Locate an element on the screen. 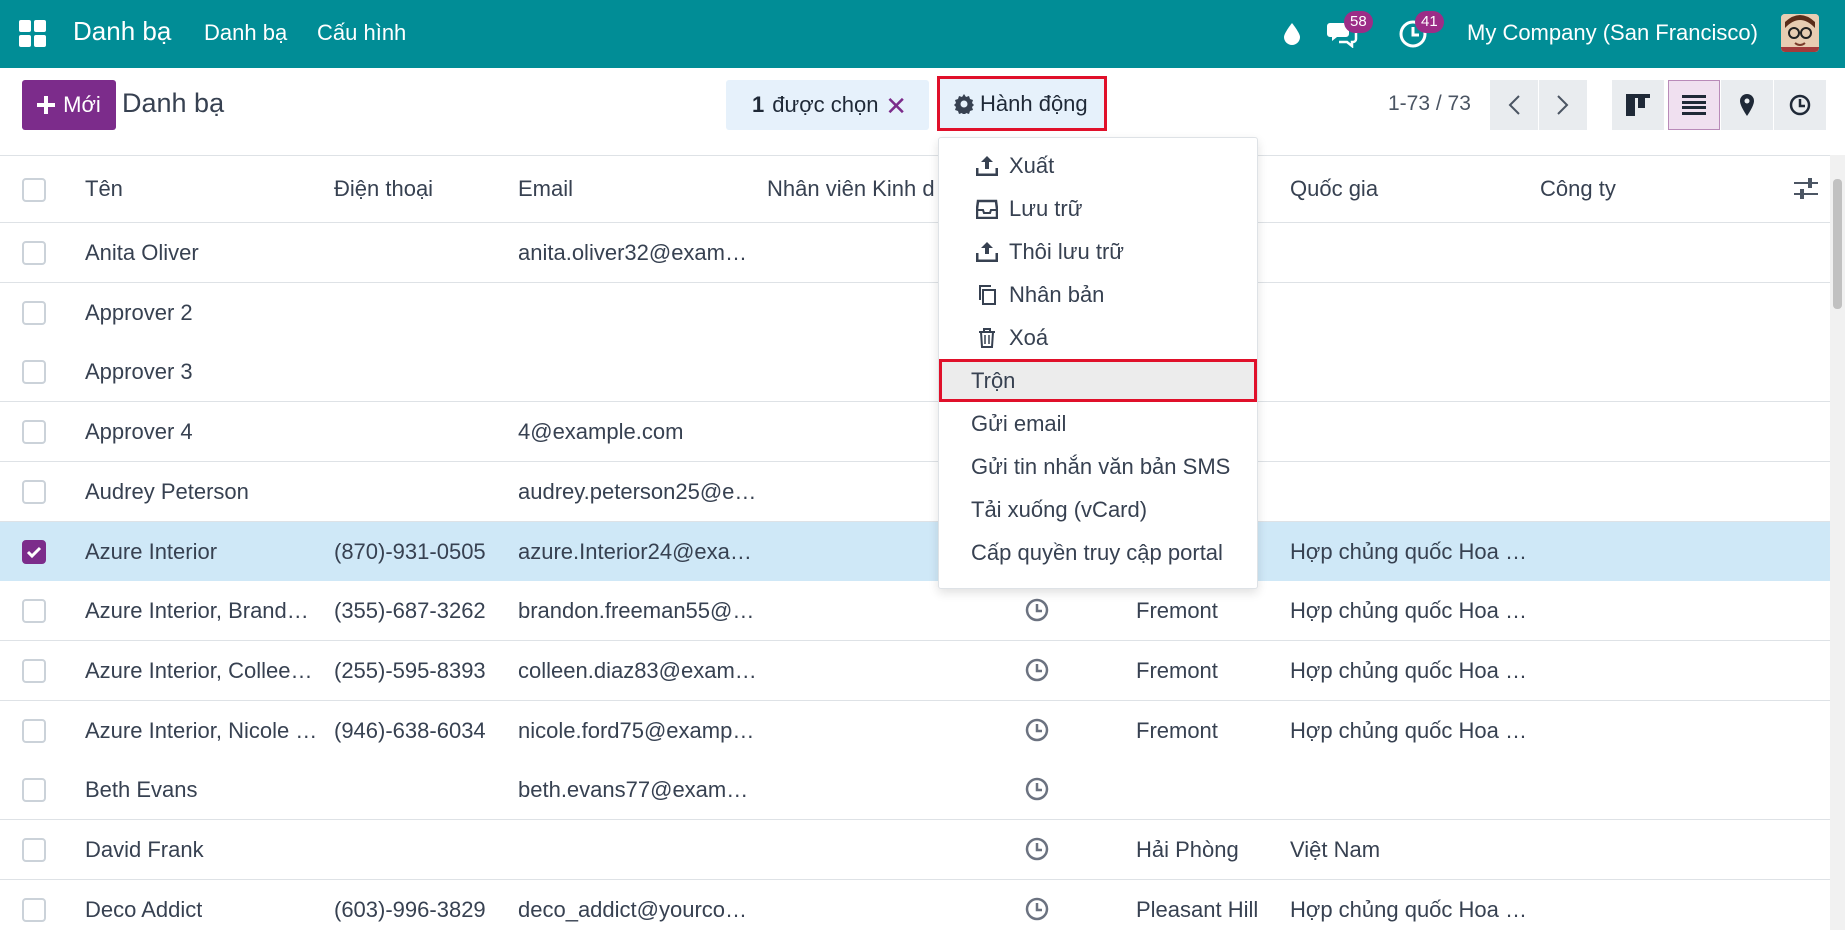  new-button-label: Mới is located at coordinates (82, 104).